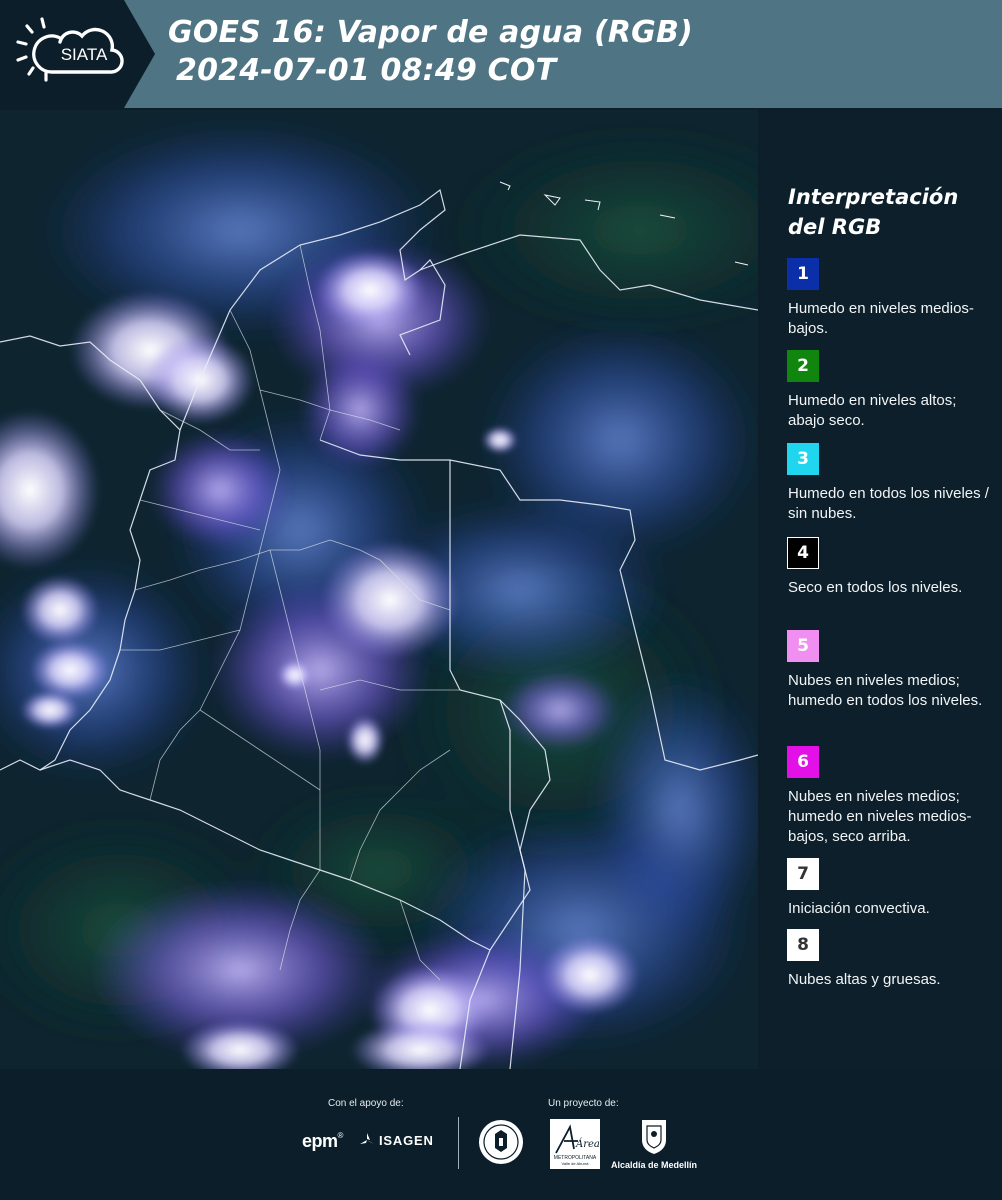 The image size is (1002, 1200). Describe the element at coordinates (890, 567) in the screenshot. I see `legend-item-4: 4 Seco en todos los niveles.` at that location.